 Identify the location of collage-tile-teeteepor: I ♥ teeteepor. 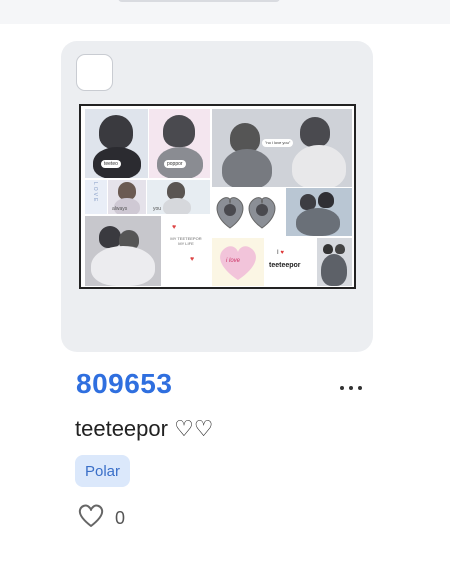
(290, 262).